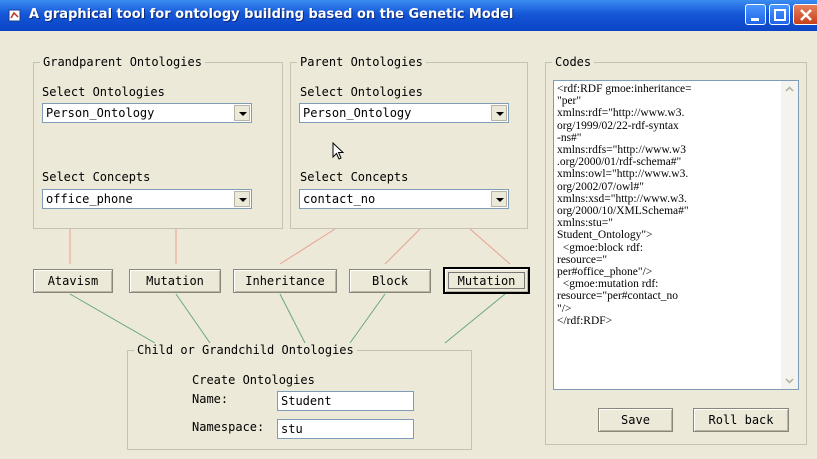  Describe the element at coordinates (338, 151) in the screenshot. I see `mouse-cursor-icon` at that location.